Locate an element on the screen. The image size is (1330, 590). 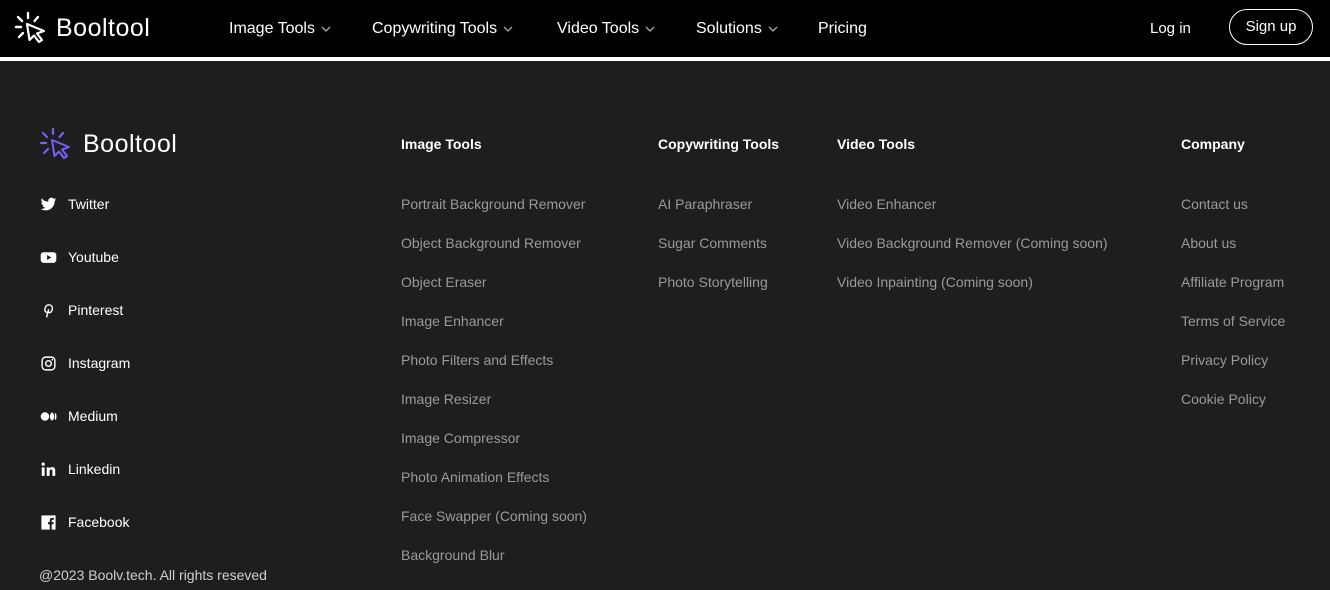
footer-link-video-inpainting: Video Inpainting (Coming soon) is located at coordinates (935, 282).